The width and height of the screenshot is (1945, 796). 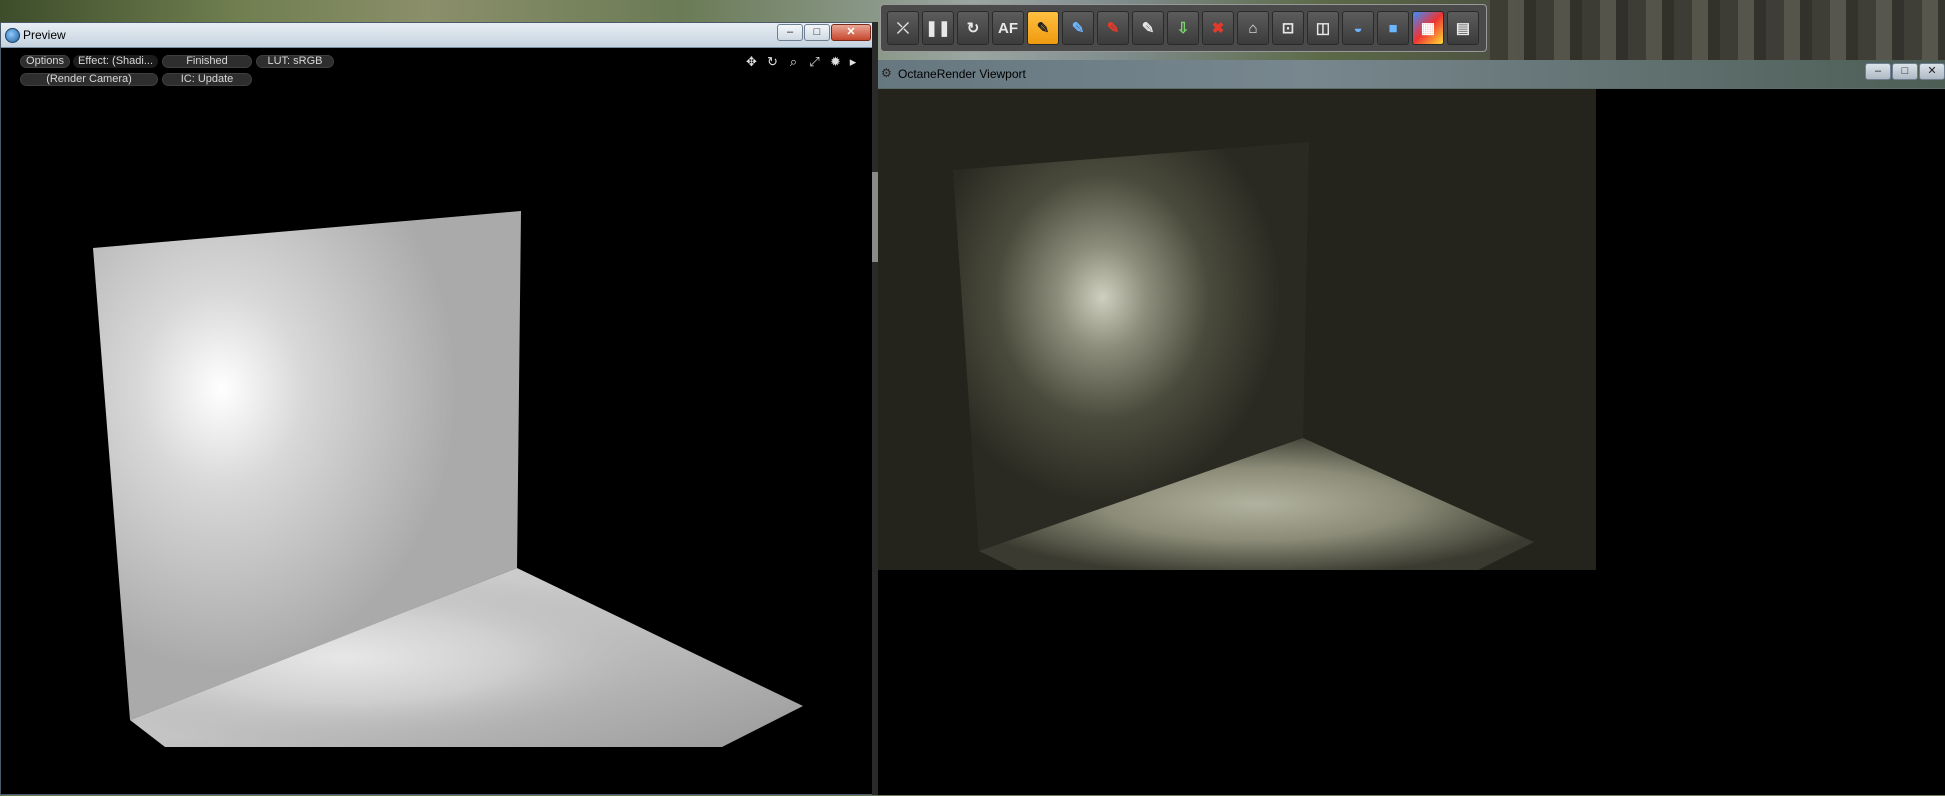 I want to click on gear-icon: ⚙, so click(x=886, y=73).